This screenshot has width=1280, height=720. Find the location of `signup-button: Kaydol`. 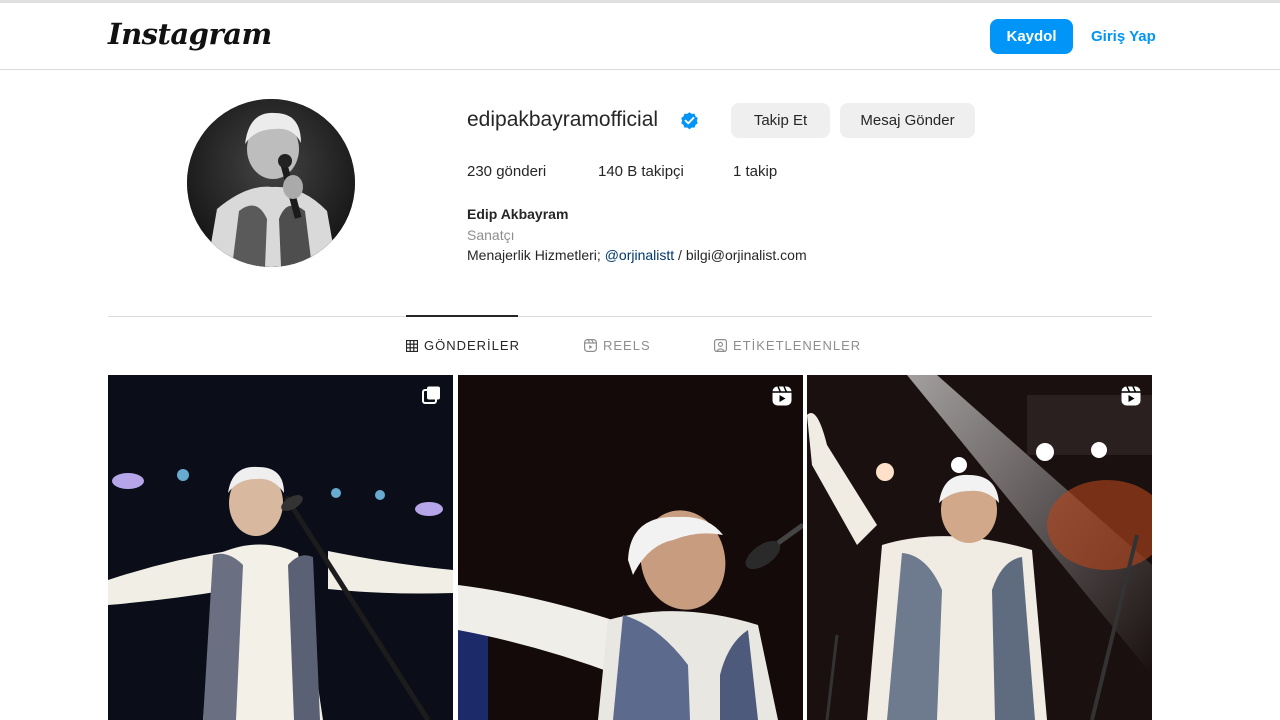

signup-button: Kaydol is located at coordinates (1031, 36).